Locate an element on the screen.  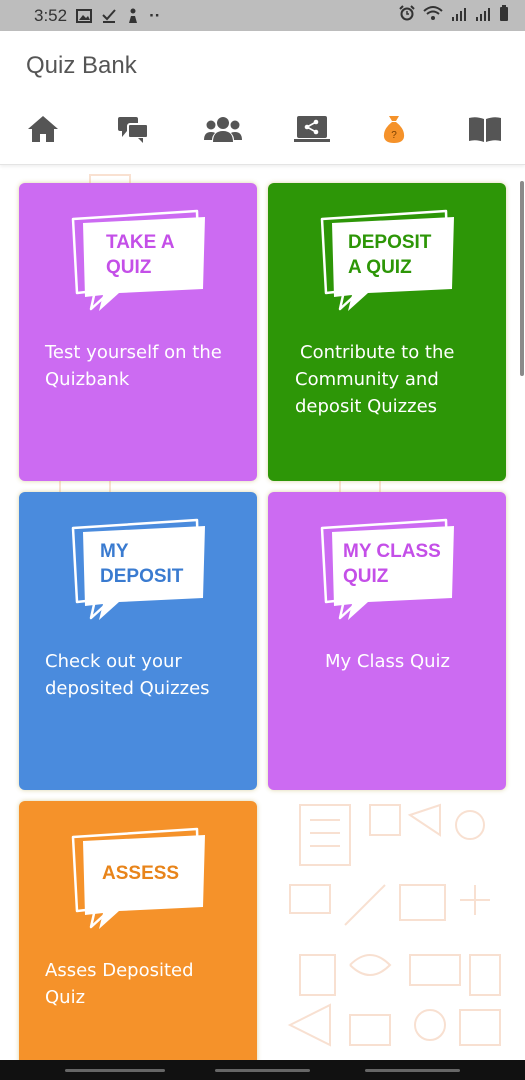
chat-bubbles-icon is located at coordinates (133, 131).